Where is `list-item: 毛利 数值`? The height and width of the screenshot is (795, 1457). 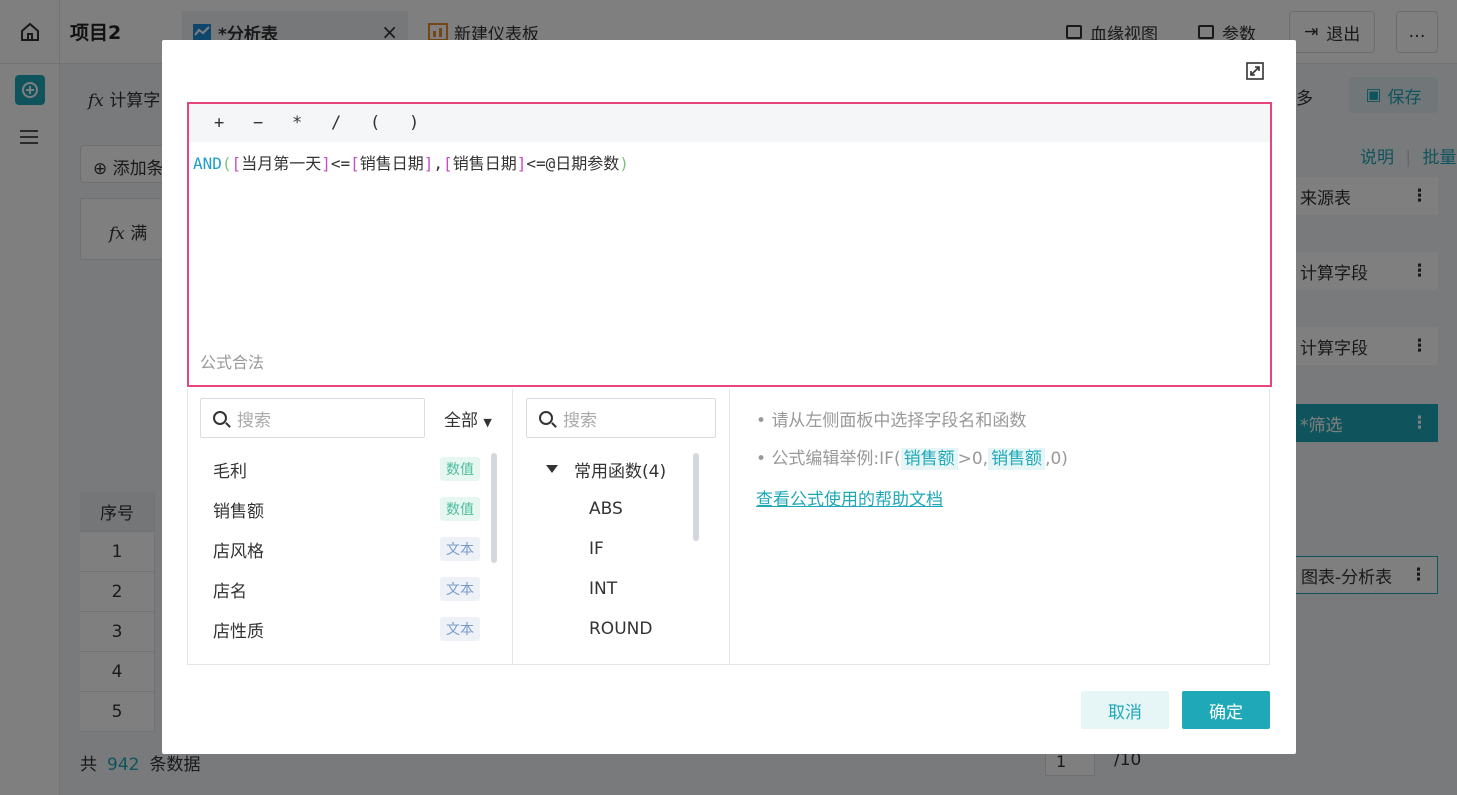 list-item: 毛利 数值 is located at coordinates (340, 469).